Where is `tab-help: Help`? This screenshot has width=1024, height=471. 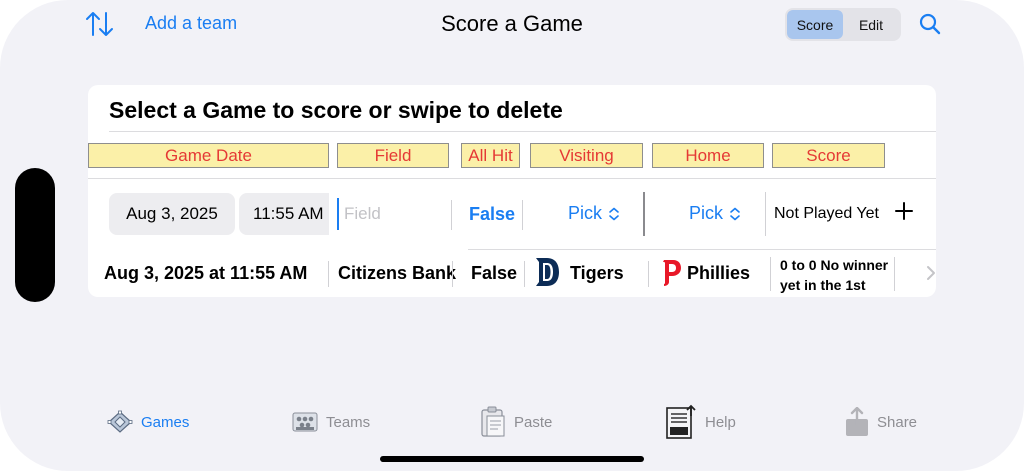 tab-help: Help is located at coordinates (700, 422).